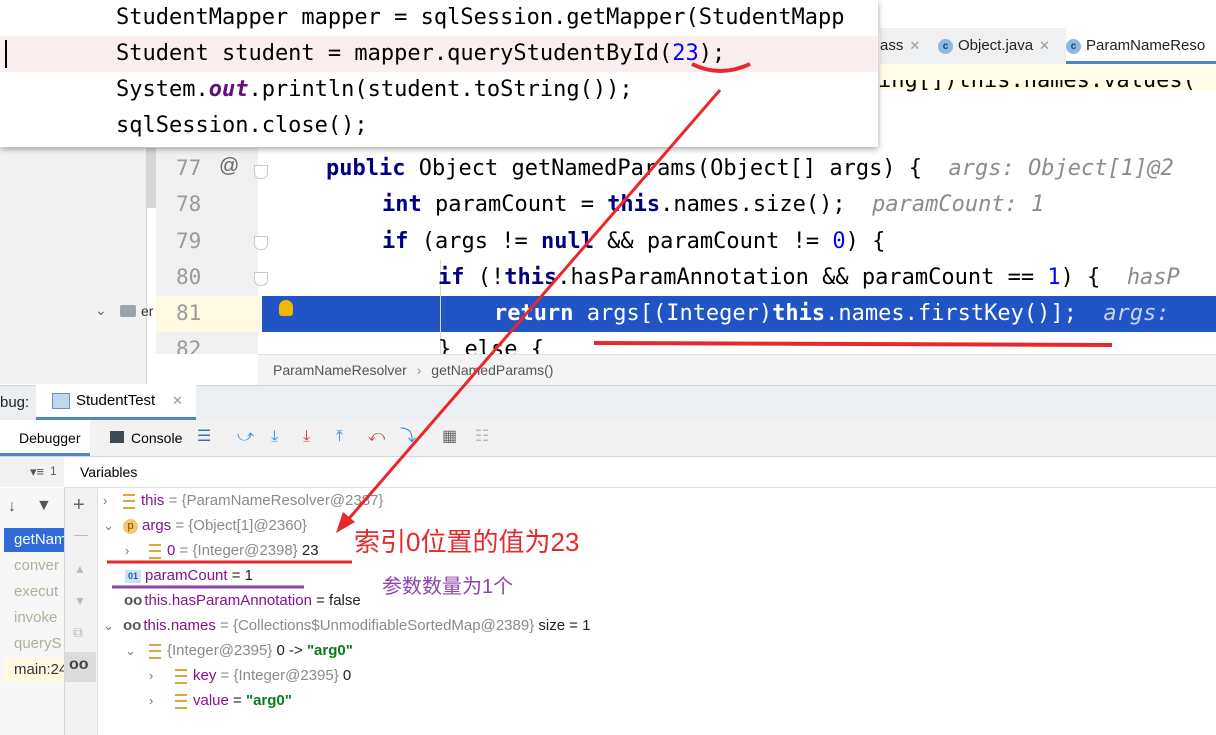 The image size is (1216, 735). I want to click on annotation-purple-note: 参数数量为1个, so click(448, 587).